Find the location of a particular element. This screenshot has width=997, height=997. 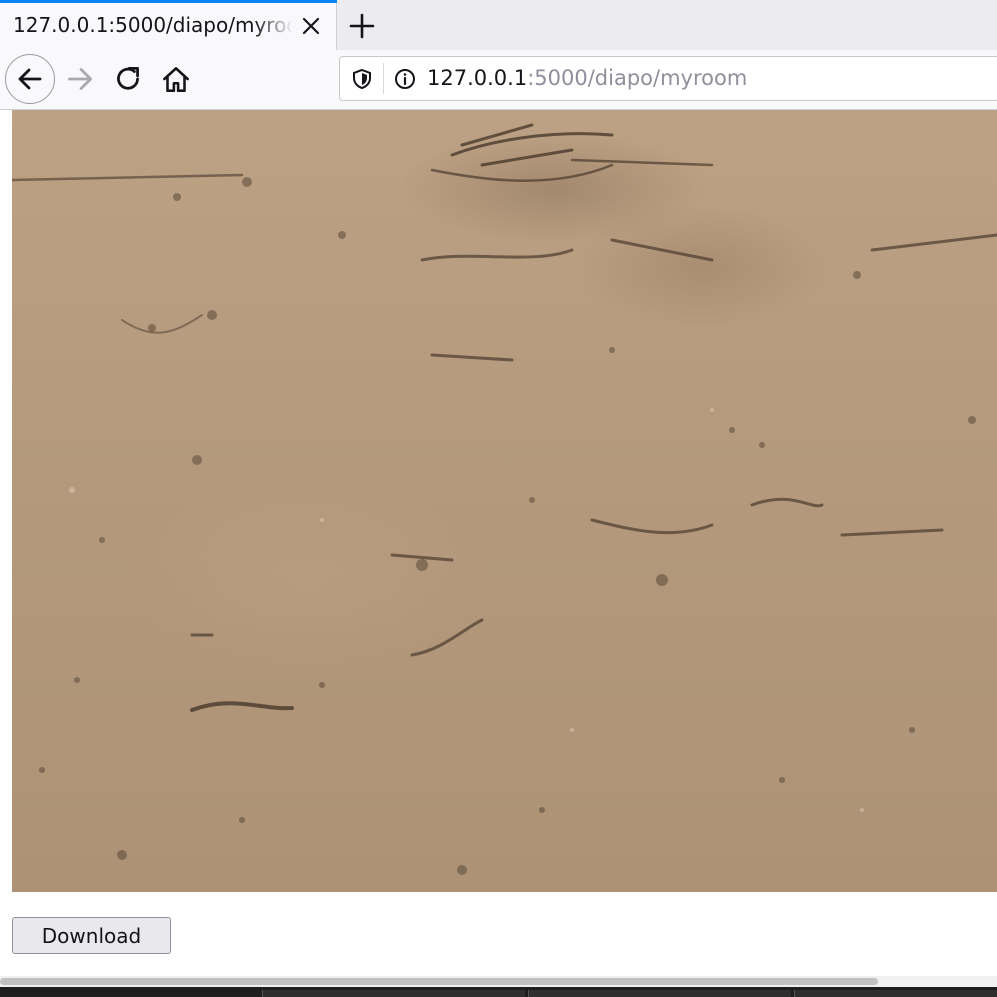

forward-arrow-icon is located at coordinates (80, 79).